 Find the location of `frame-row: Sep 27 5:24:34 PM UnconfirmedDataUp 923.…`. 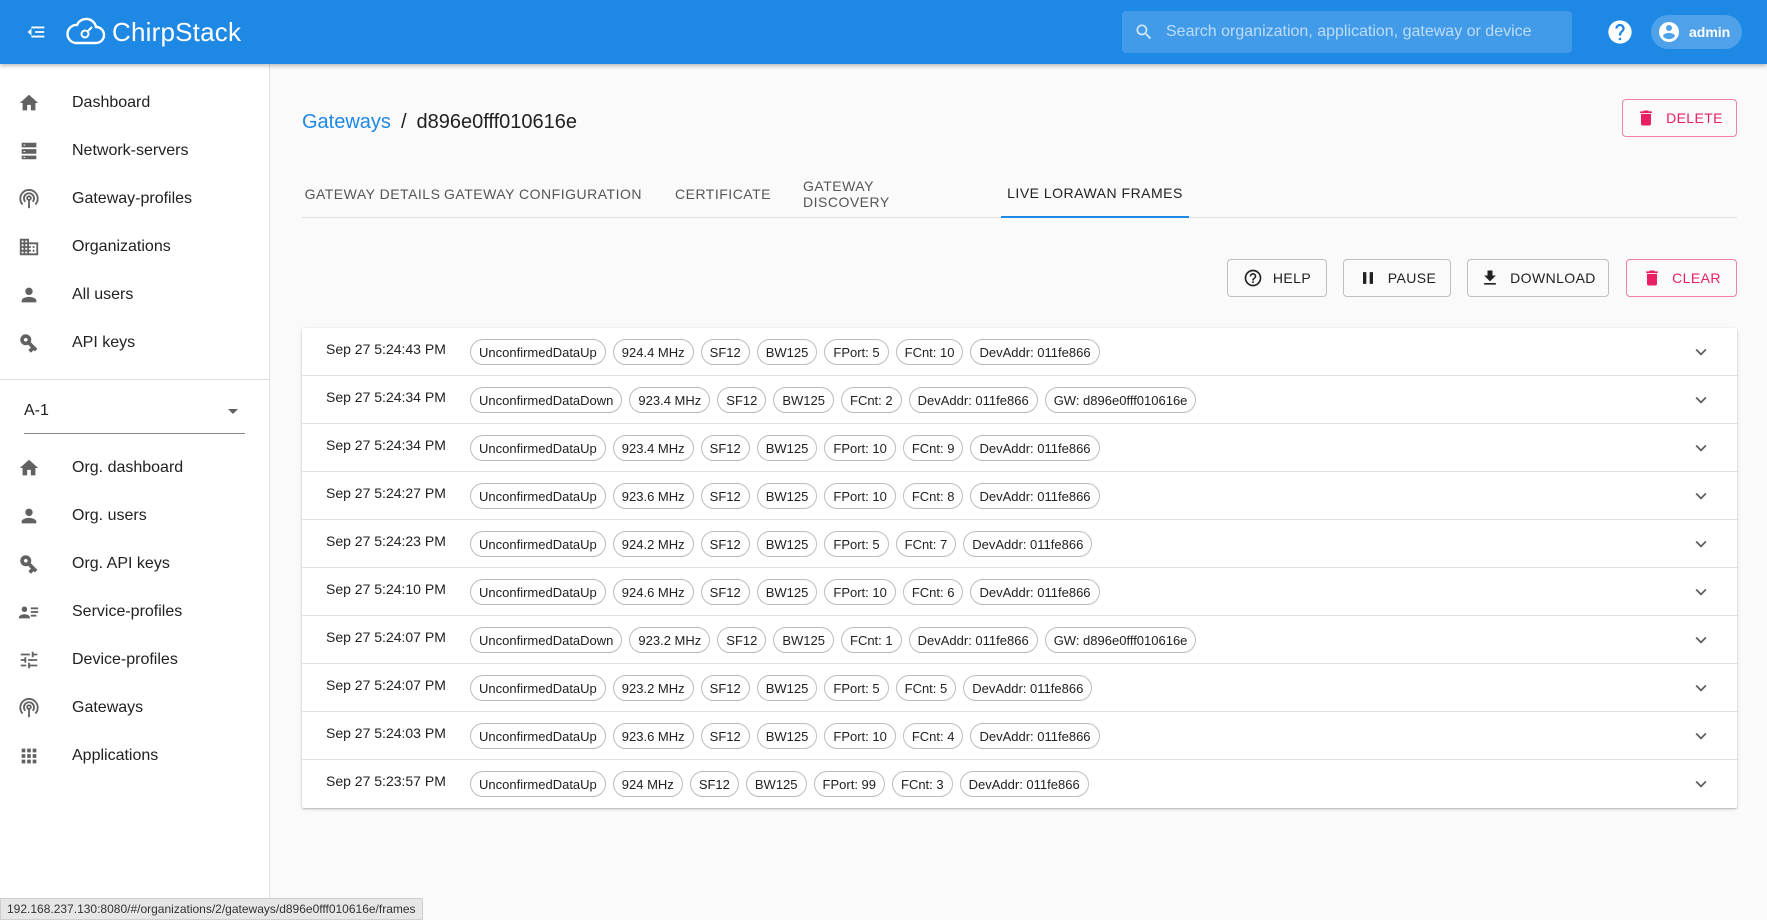

frame-row: Sep 27 5:24:34 PM UnconfirmedDataUp 923.… is located at coordinates (1019, 448).